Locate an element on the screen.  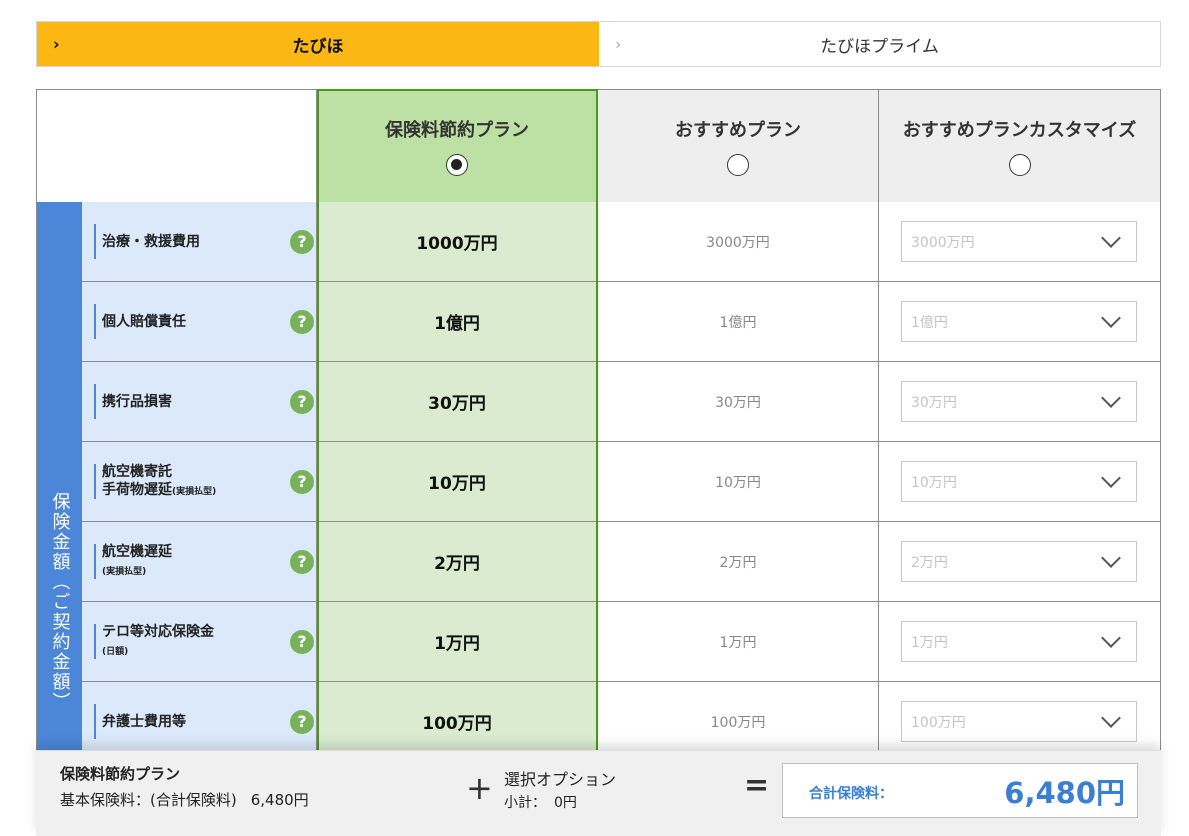
tab-label: たびほプライム is located at coordinates (879, 46).